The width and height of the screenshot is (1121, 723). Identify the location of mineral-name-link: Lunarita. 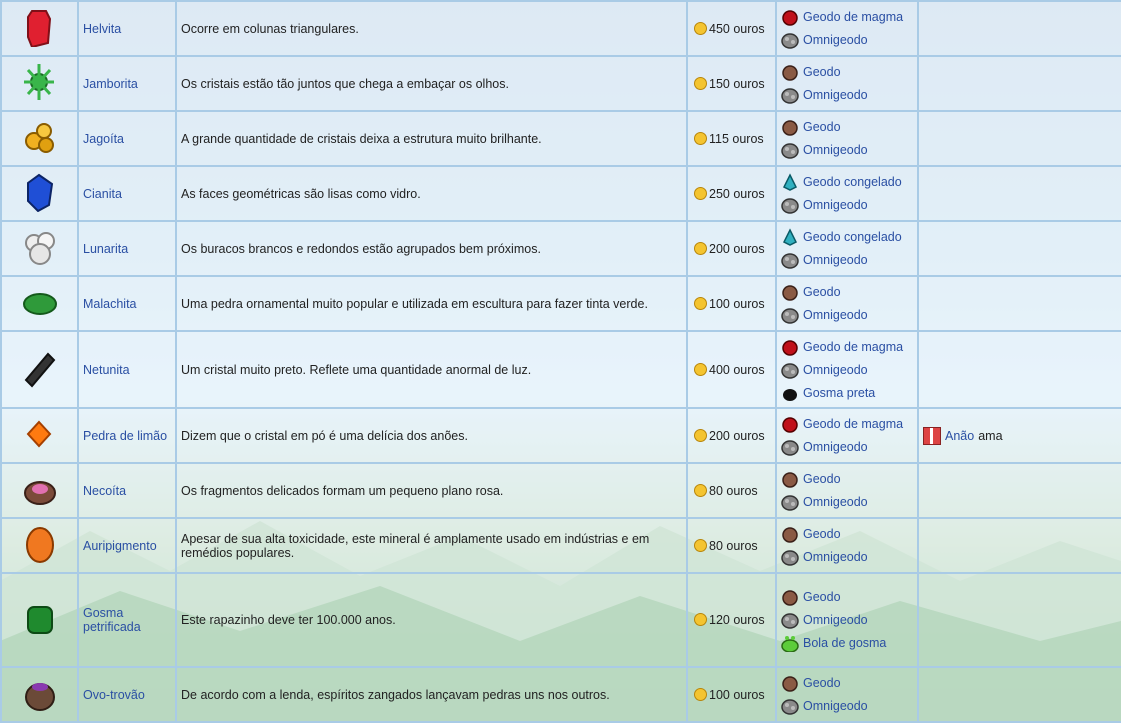
(105, 249).